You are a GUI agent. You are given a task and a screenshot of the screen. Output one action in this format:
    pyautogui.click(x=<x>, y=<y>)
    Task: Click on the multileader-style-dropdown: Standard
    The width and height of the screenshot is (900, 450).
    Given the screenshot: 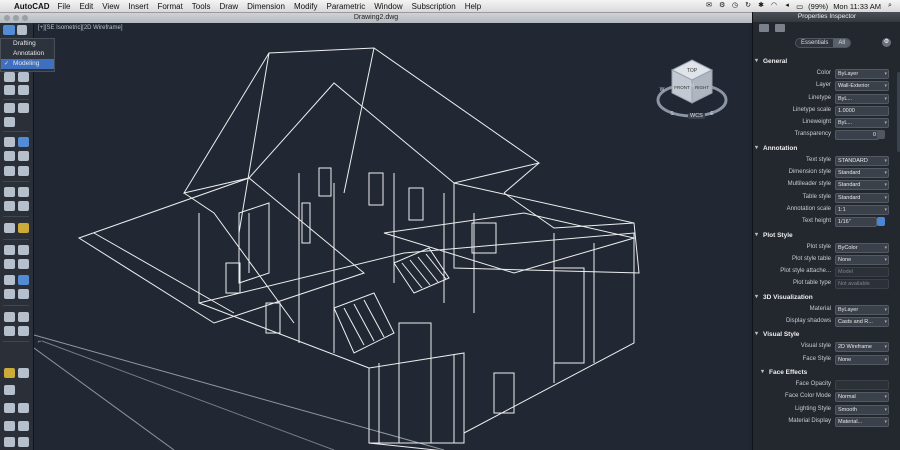 What is the action you would take?
    pyautogui.click(x=862, y=185)
    